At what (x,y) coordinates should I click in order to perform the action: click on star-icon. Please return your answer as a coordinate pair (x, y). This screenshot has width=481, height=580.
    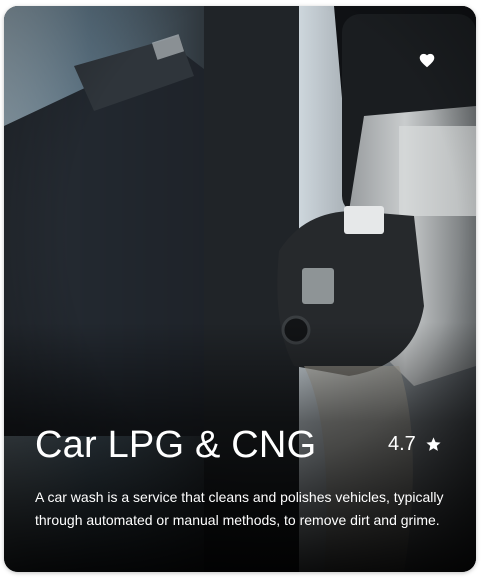
    Looking at the image, I should click on (433, 443).